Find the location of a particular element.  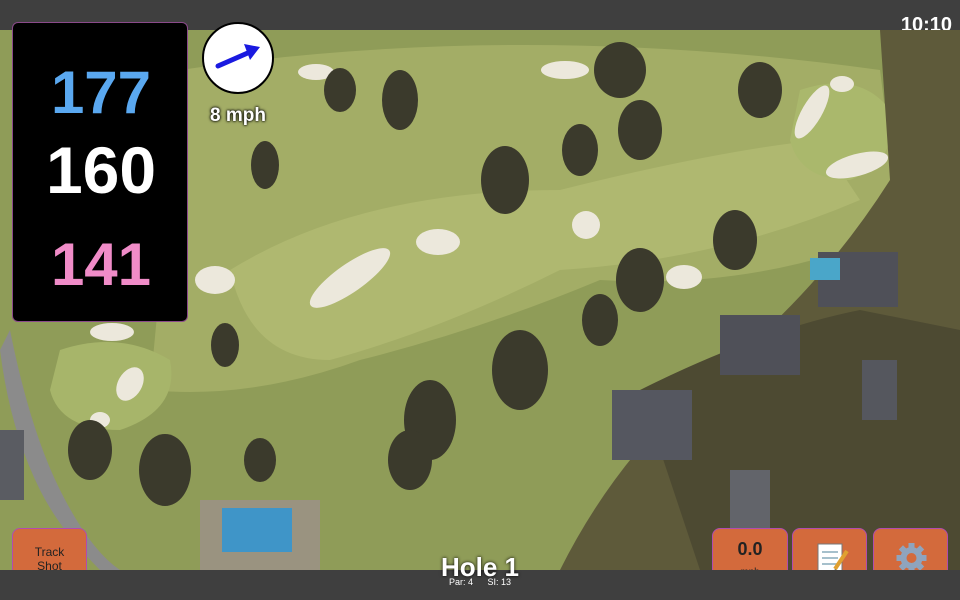

back-distance: 177 is located at coordinates (101, 92).